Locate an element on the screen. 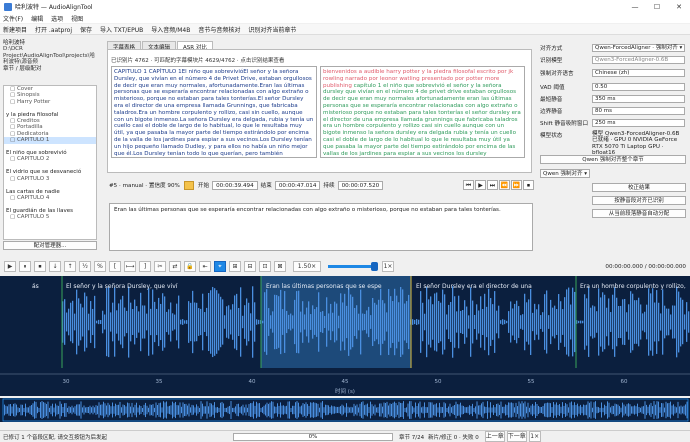 Image resolution: width=690 pixels, height=442 pixels. shift-window-input: 250 ms is located at coordinates (638, 122).